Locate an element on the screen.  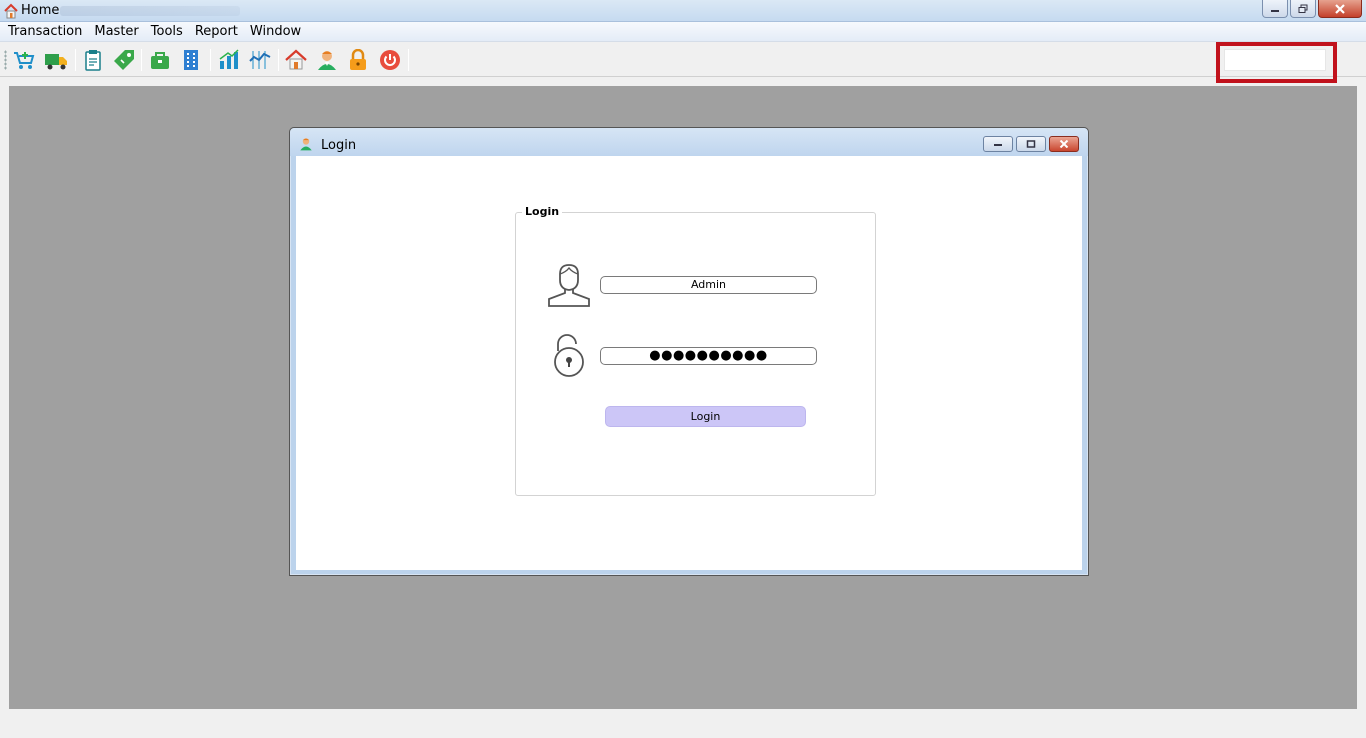
login-groupbox: Login Admin ●●●●●●●●●● Login is located at coordinates (695, 350).